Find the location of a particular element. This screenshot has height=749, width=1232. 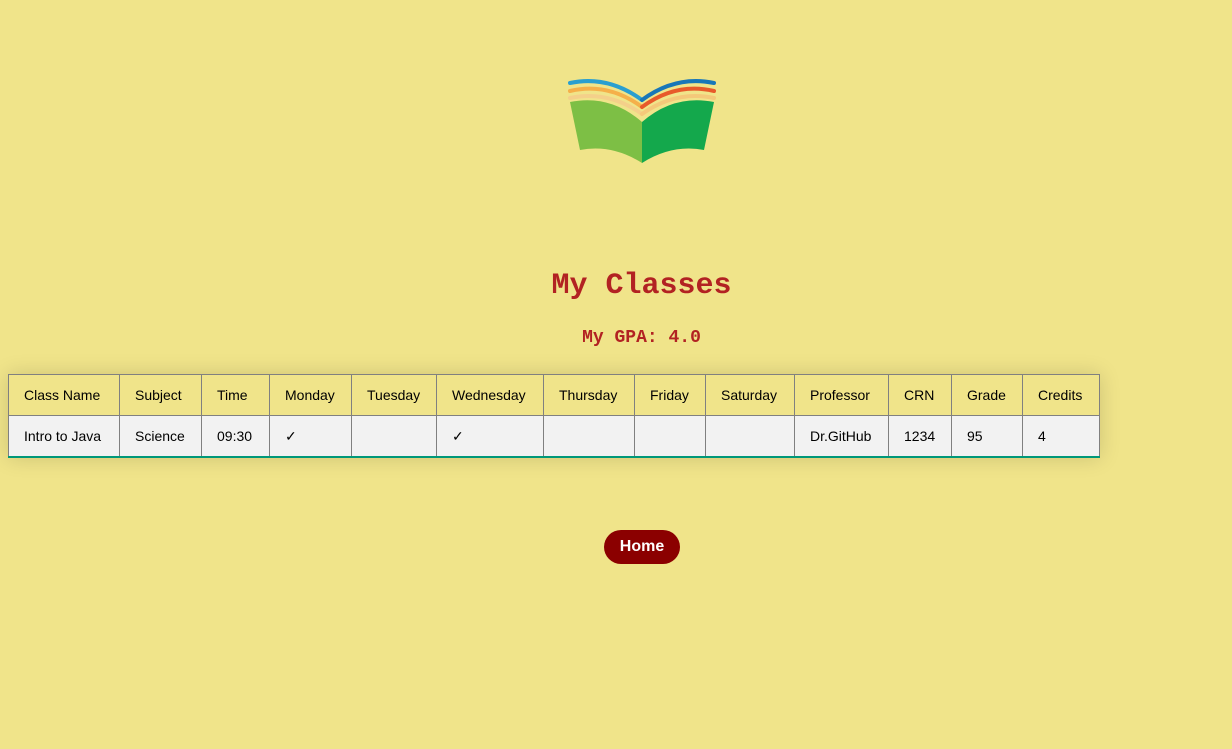

column-header-friday: Friday is located at coordinates (670, 395).